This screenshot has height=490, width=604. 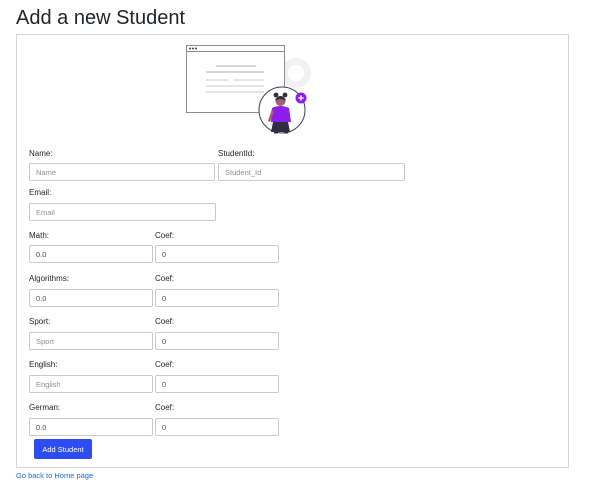 I want to click on algorithms-coef-label: Coef:, so click(x=165, y=278).